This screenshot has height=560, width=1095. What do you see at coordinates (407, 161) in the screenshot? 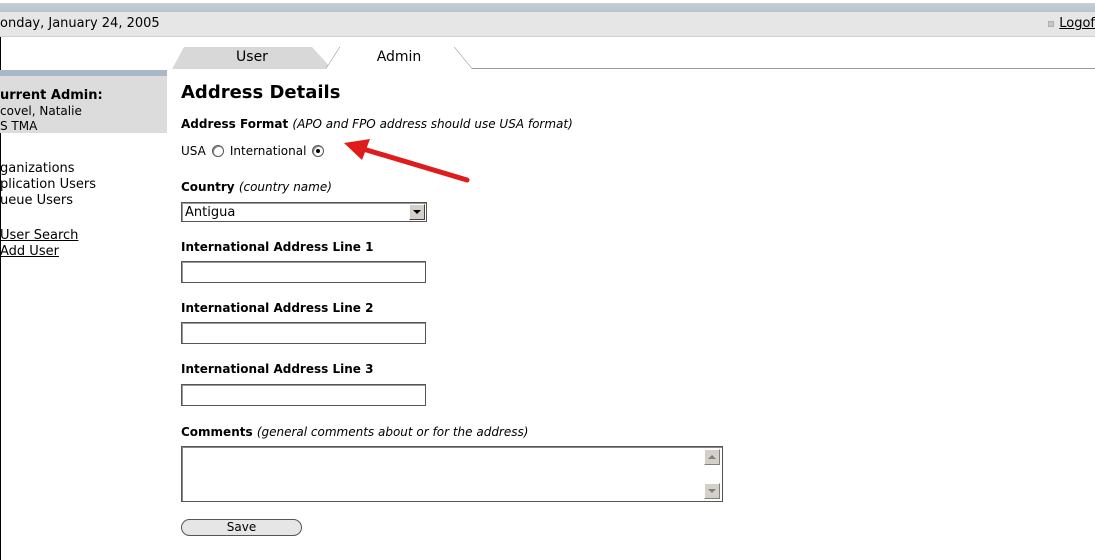
I see `annotation-arrow-icon` at bounding box center [407, 161].